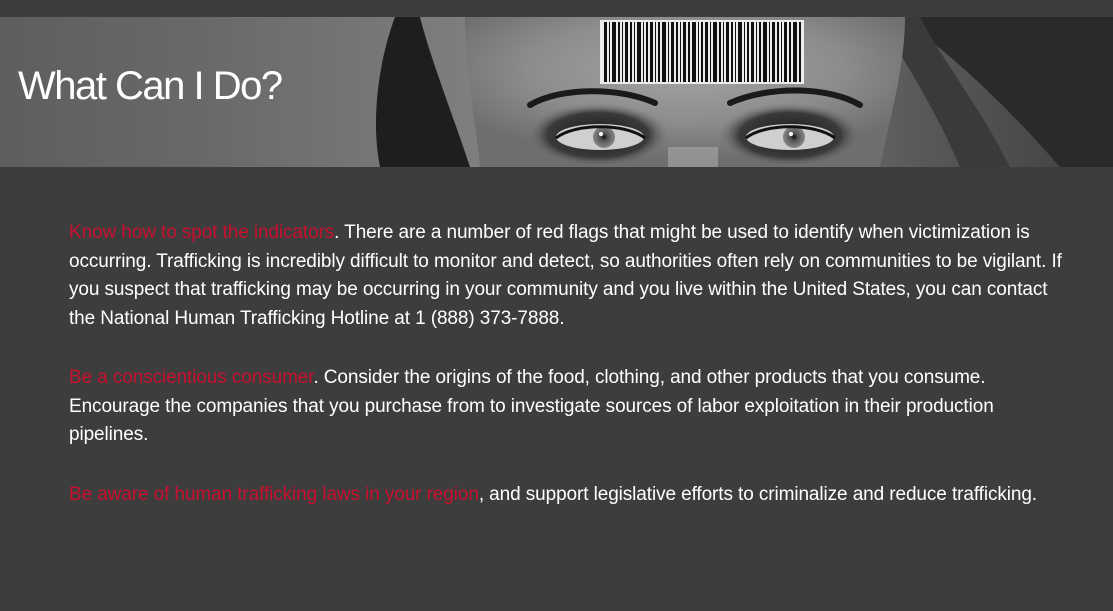  I want to click on spot-indicators-link: Know how to spot the indicators, so click(201, 232).